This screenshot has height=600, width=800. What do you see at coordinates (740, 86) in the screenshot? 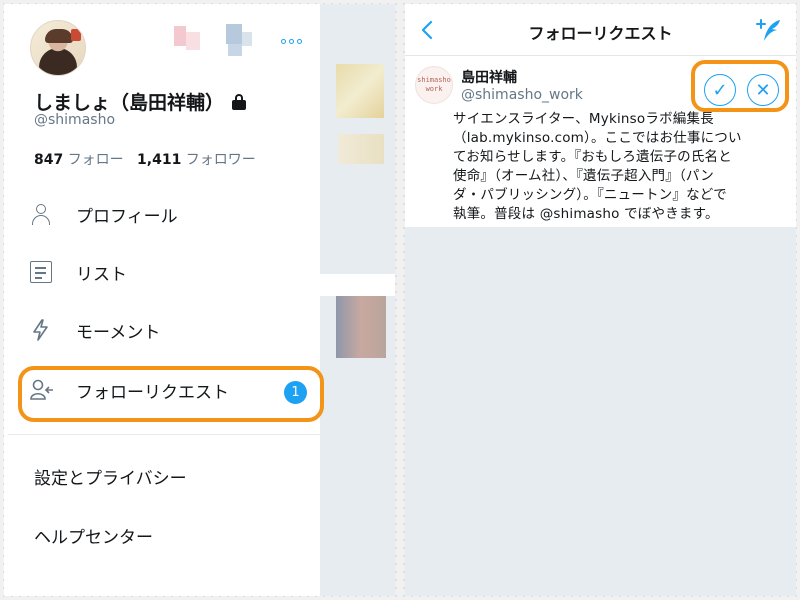
I see `highlight-annotation: ✓ ✕` at bounding box center [740, 86].